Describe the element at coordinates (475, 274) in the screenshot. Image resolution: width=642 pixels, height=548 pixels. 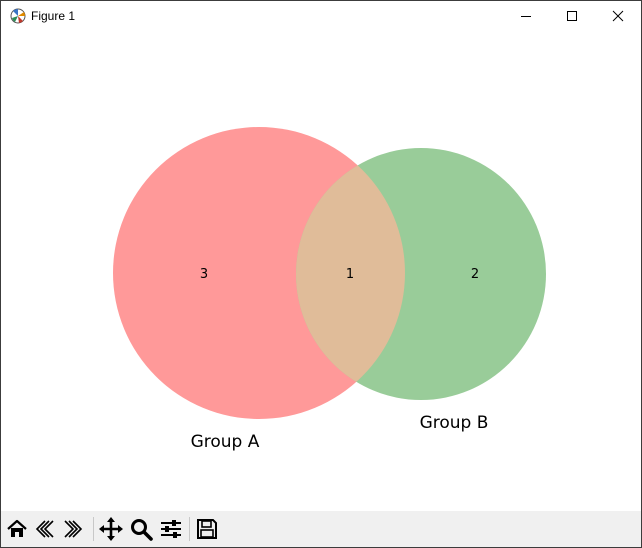
I see `region-b-only-label: 2` at that location.